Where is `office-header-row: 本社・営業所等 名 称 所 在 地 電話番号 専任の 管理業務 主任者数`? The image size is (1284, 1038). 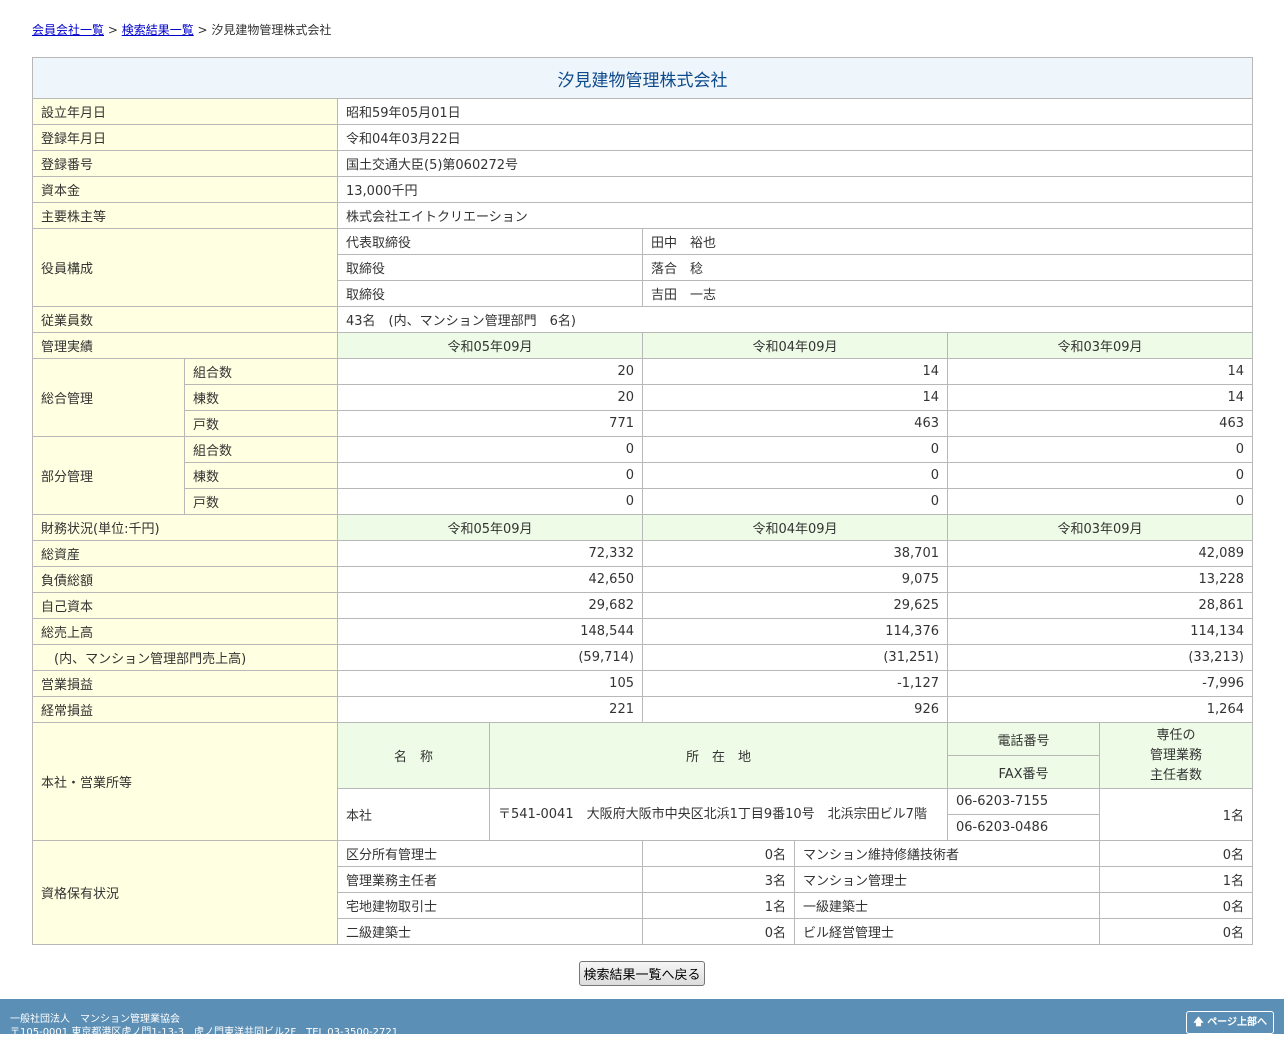 office-header-row: 本社・営業所等 名 称 所 在 地 電話番号 専任の 管理業務 主任者数 is located at coordinates (642, 781).